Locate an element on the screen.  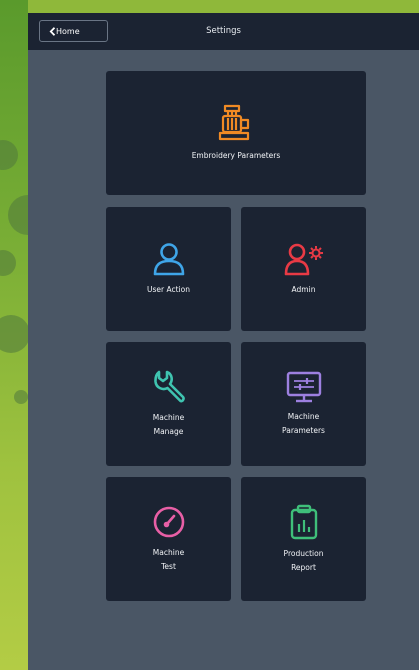
chevron-left-icon is located at coordinates (52, 31).